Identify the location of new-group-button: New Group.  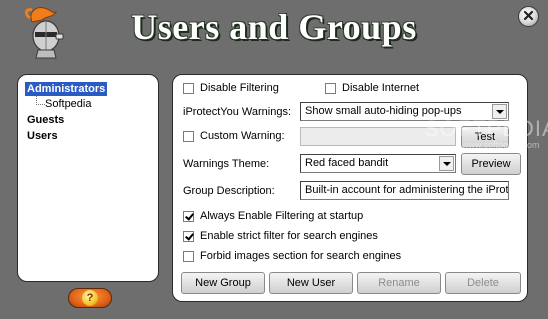
(223, 283).